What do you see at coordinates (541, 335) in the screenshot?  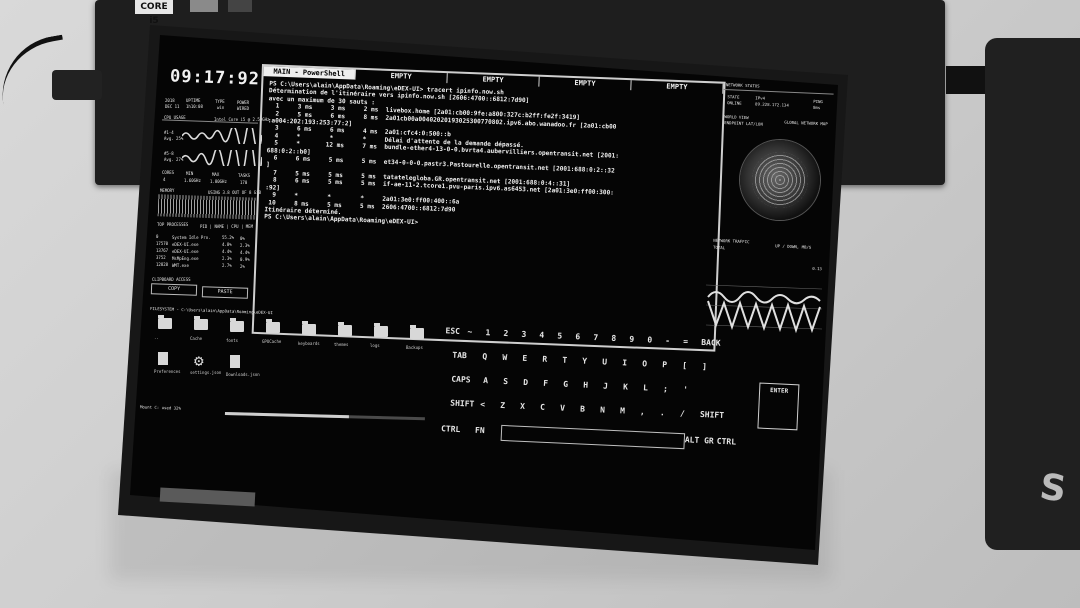 I see `keyboard-key: 4` at bounding box center [541, 335].